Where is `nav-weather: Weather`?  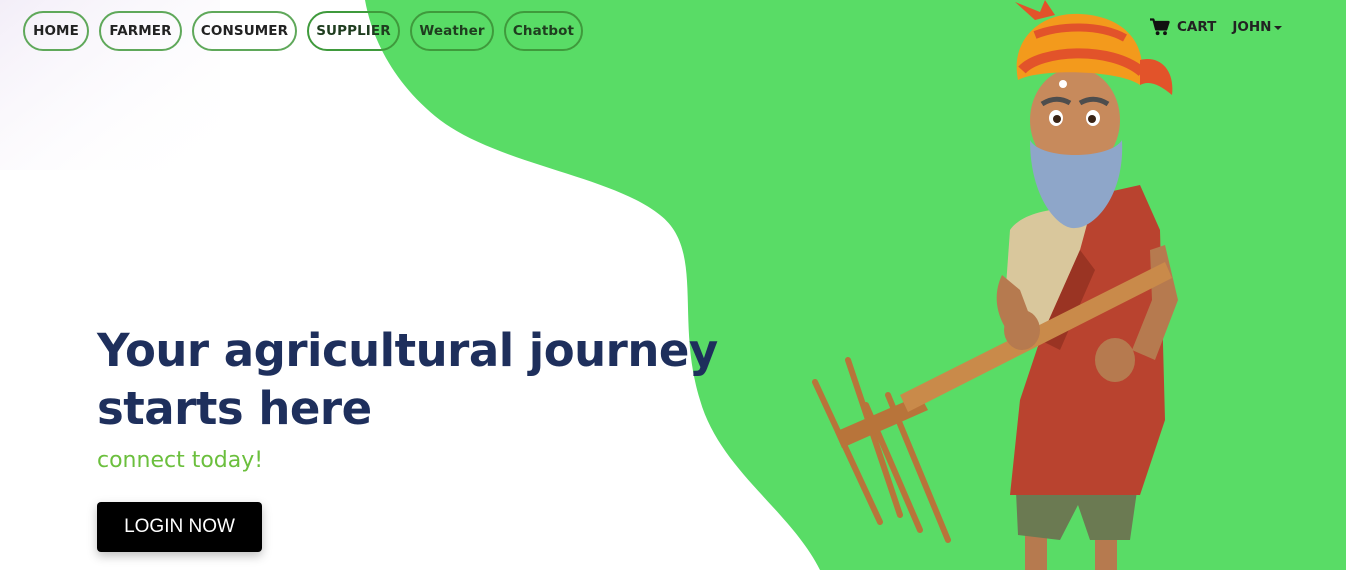
nav-weather: Weather is located at coordinates (452, 31).